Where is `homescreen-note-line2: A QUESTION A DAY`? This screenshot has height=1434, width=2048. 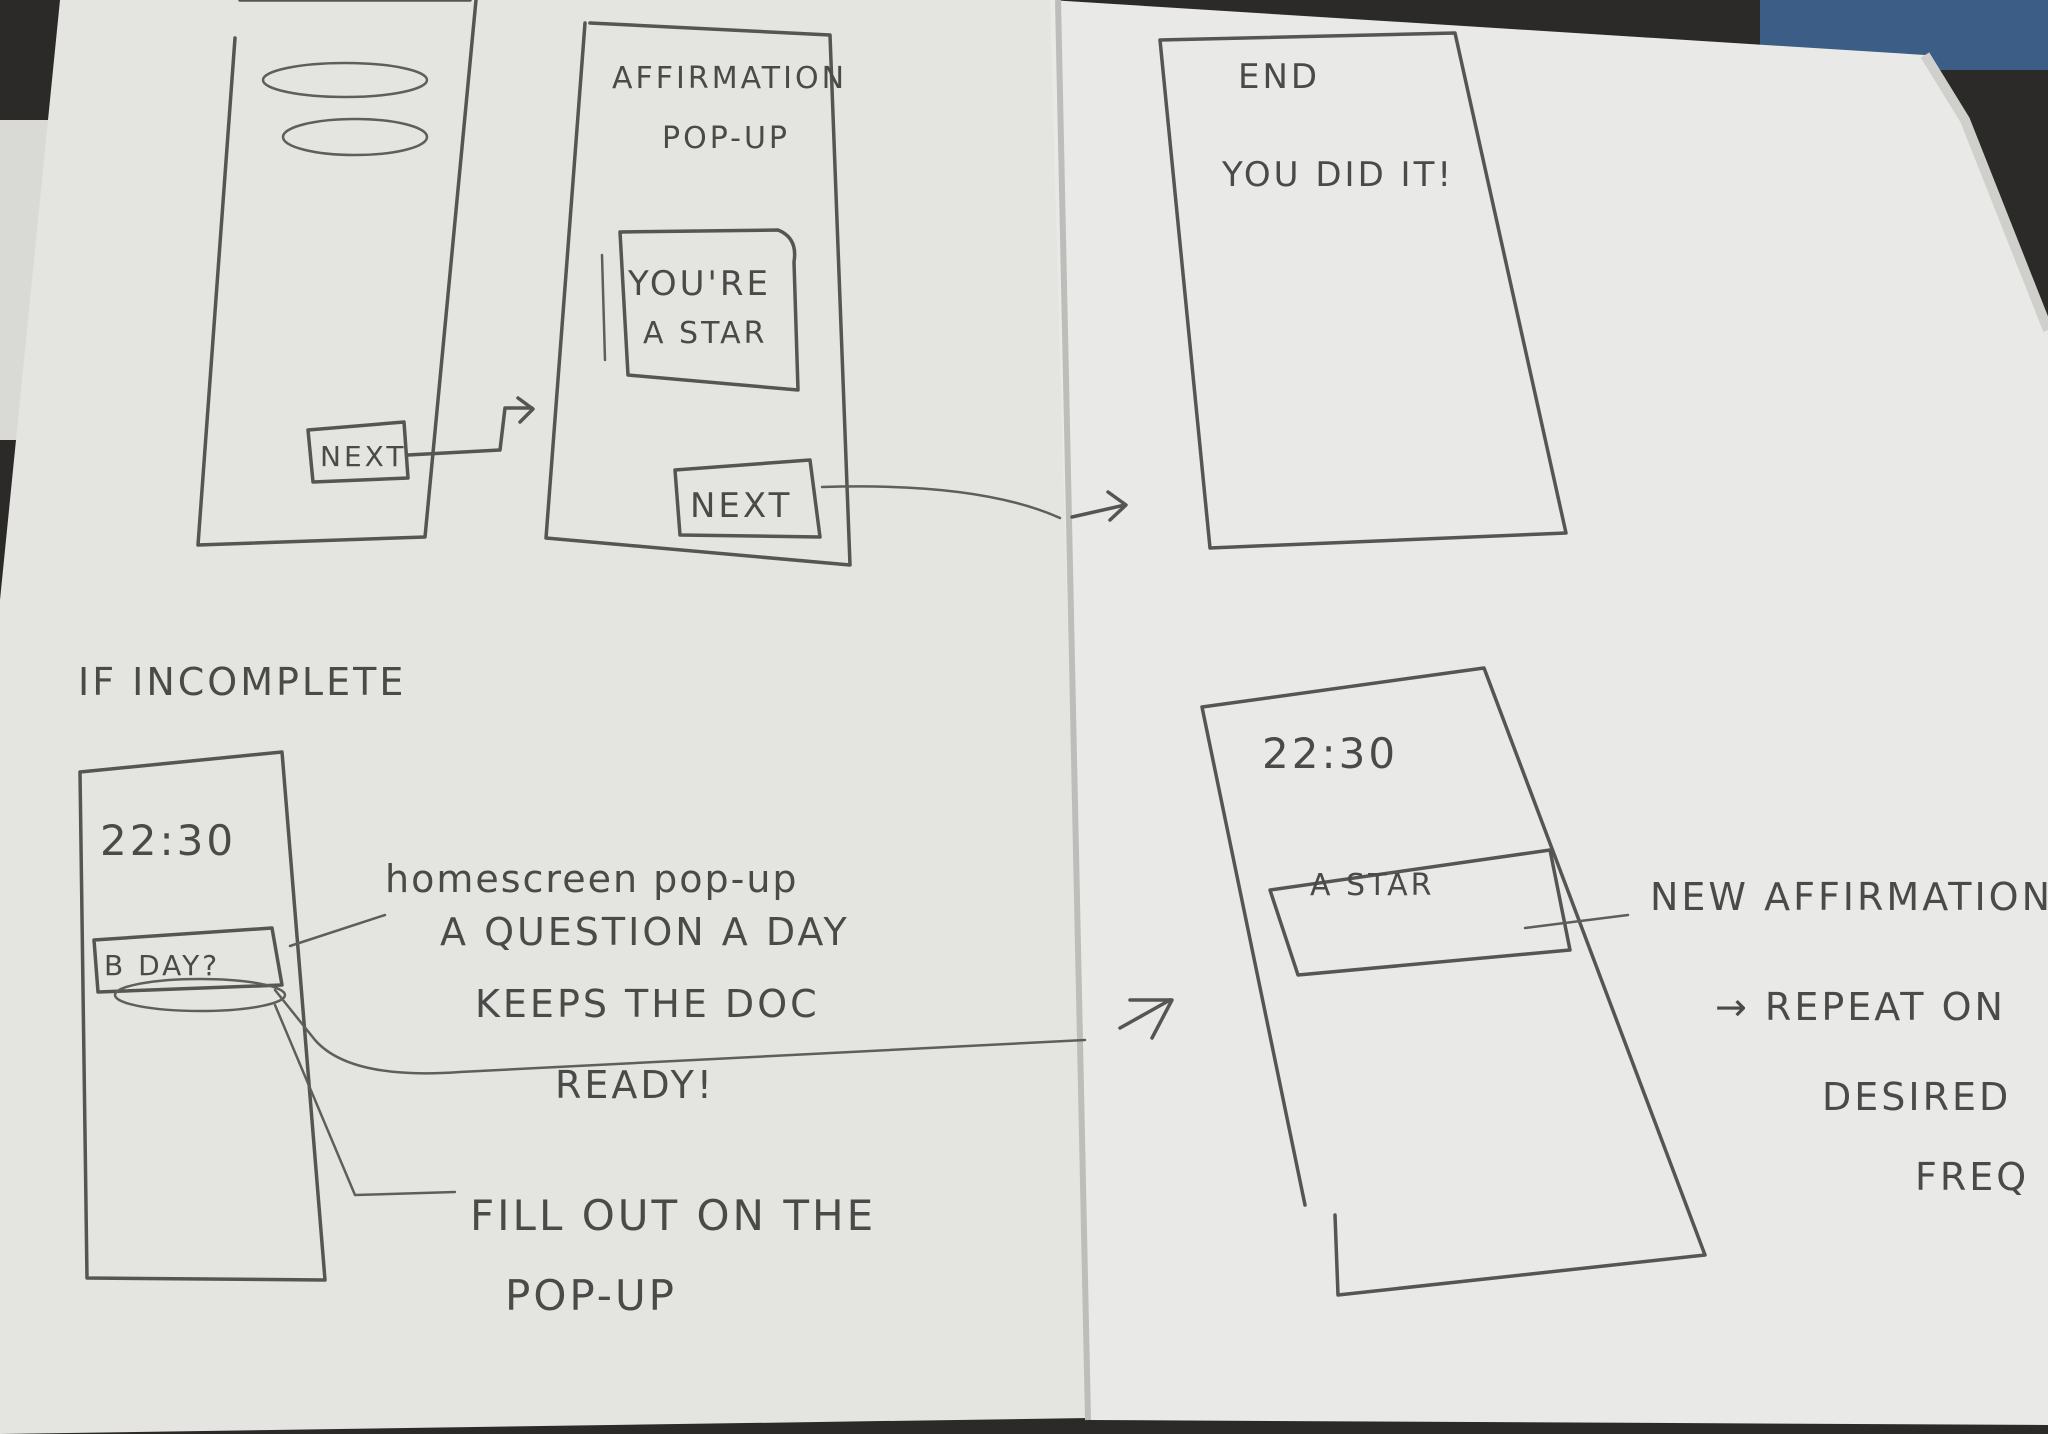 homescreen-note-line2: A QUESTION A DAY is located at coordinates (645, 932).